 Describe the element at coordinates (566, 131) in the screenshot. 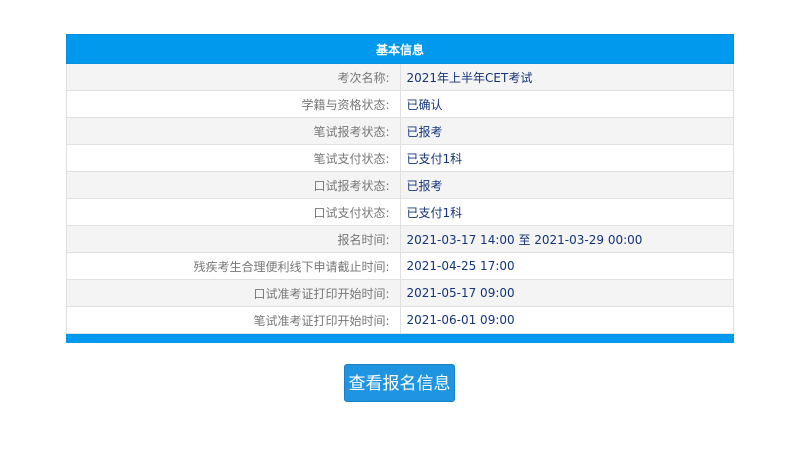

I see `row-value-written-registration: 已报考` at that location.